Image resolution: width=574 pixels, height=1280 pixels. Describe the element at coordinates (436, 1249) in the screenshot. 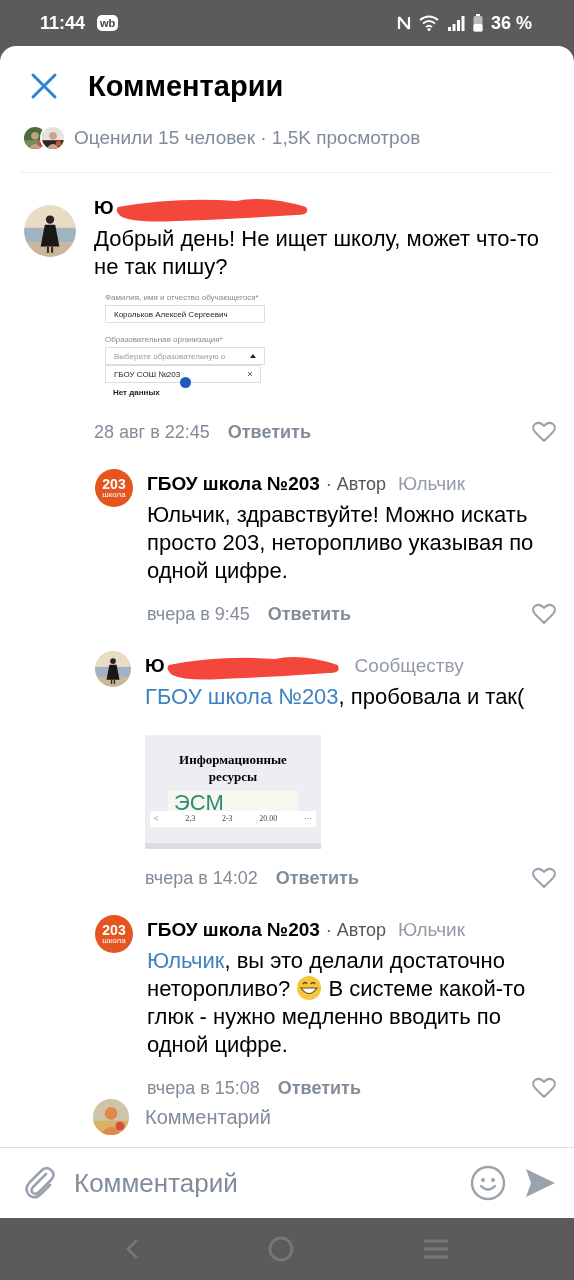

I see `menu-icon` at that location.